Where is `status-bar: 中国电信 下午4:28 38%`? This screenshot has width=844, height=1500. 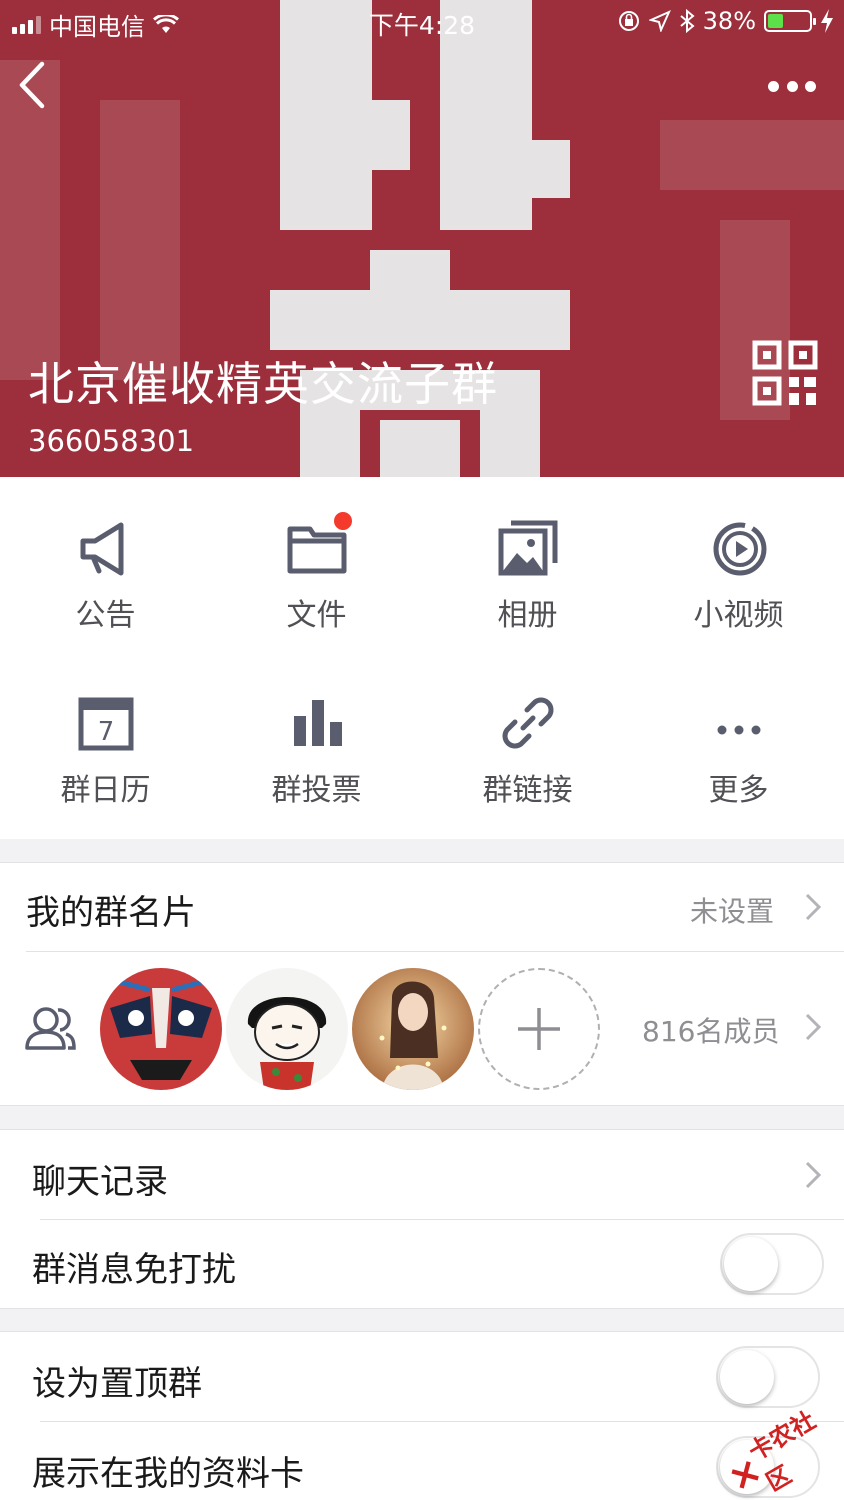
status-bar: 中国电信 下午4:28 38% is located at coordinates (422, 22).